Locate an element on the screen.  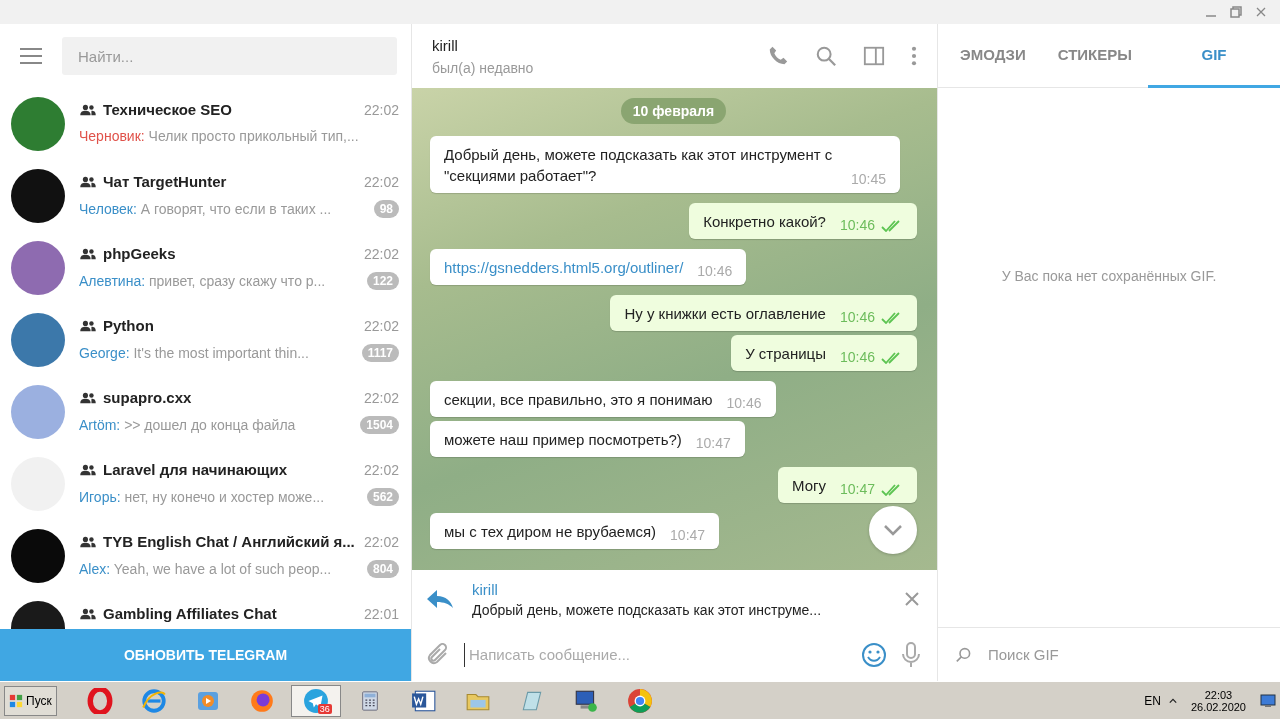
chevron-up-icon is located at coordinates (1172, 700).